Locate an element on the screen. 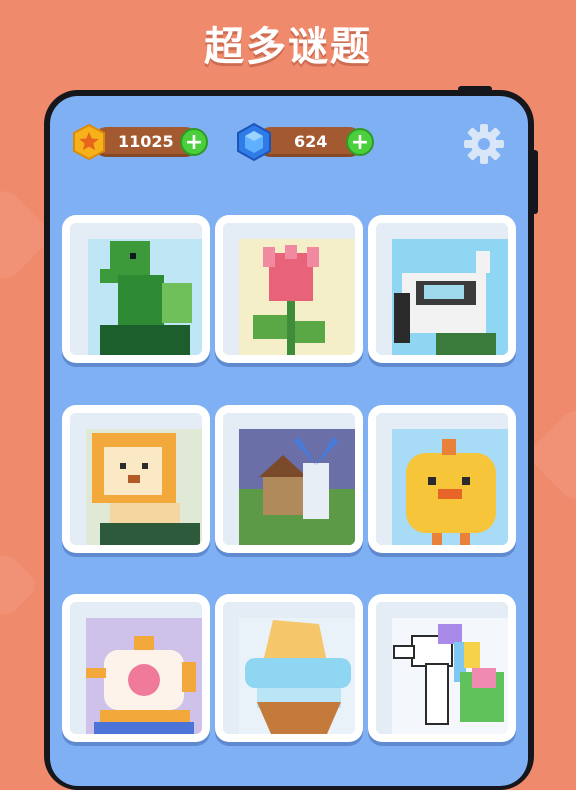  tulip-pixel-art is located at coordinates (289, 289).